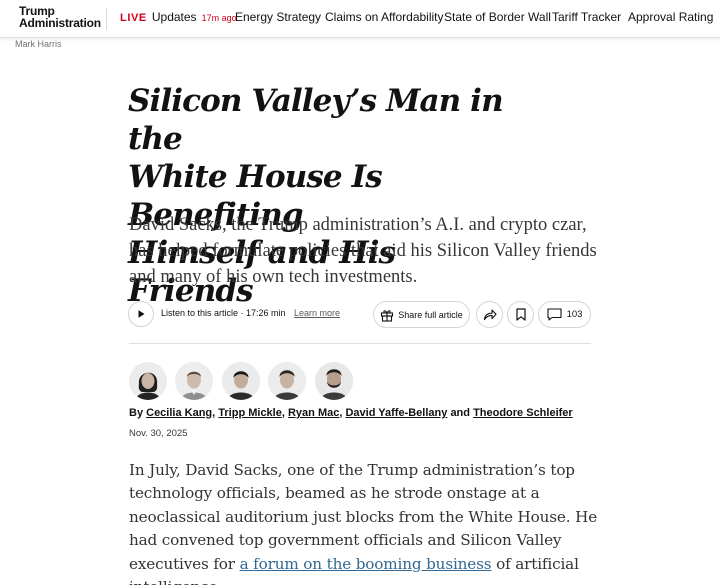 This screenshot has width=720, height=585. I want to click on headline-line: Silicon Valley’s Man in the, so click(316, 120).